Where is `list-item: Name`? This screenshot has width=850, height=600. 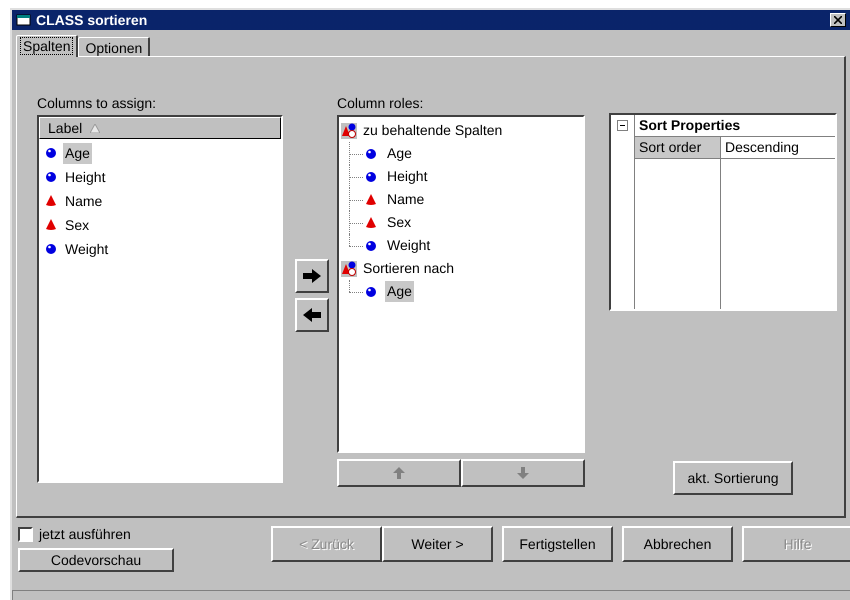
list-item: Name is located at coordinates (83, 201).